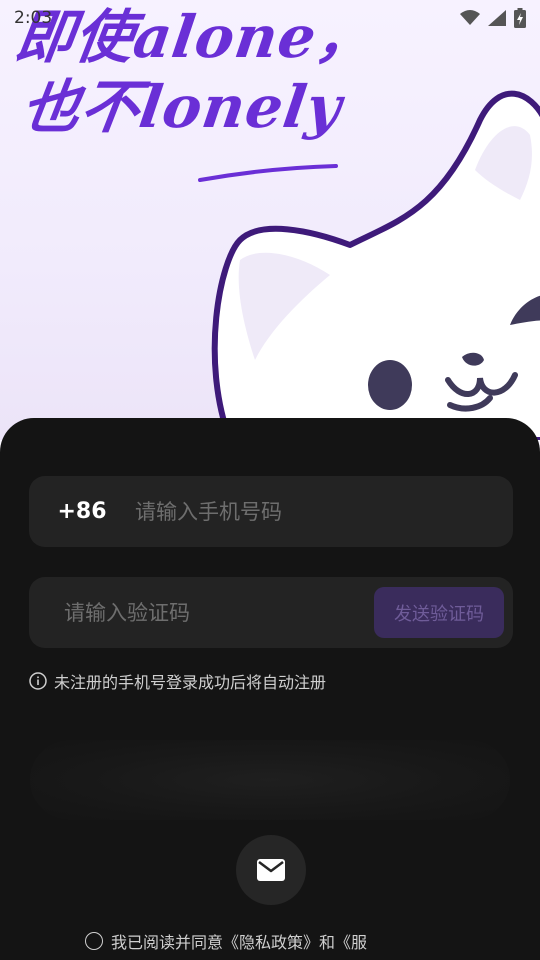 The width and height of the screenshot is (540, 960). I want to click on agreement-radio, so click(94, 941).